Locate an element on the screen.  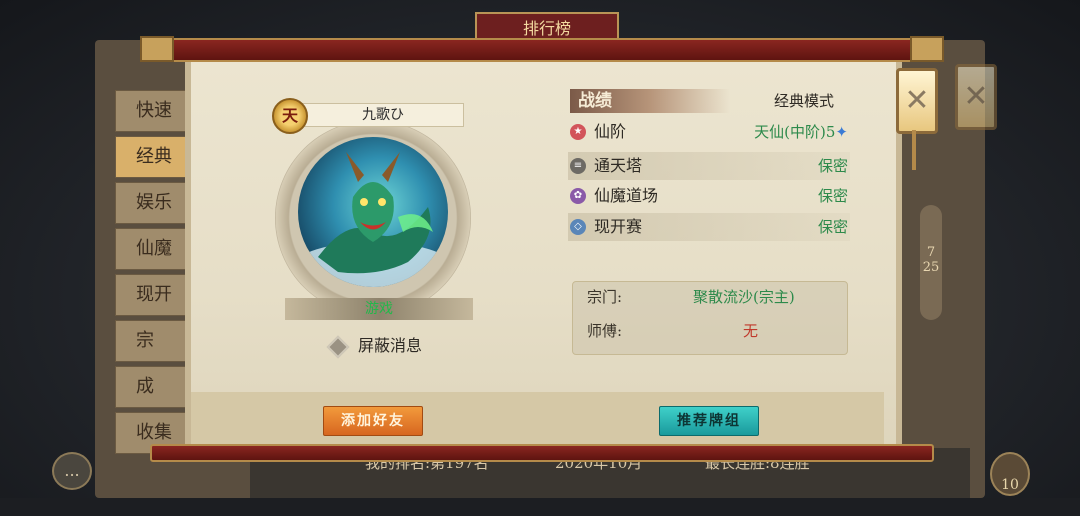
stat-row-demon: ✿ 仙魔道场 保密 is located at coordinates (709, 196).